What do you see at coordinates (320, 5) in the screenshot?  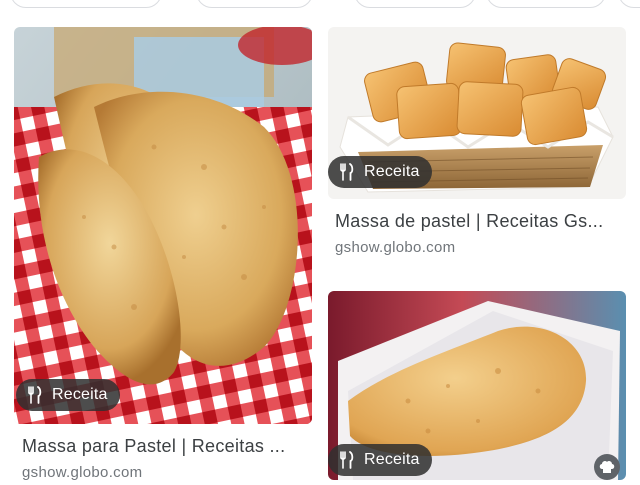 I see `filter-chip-row` at bounding box center [320, 5].